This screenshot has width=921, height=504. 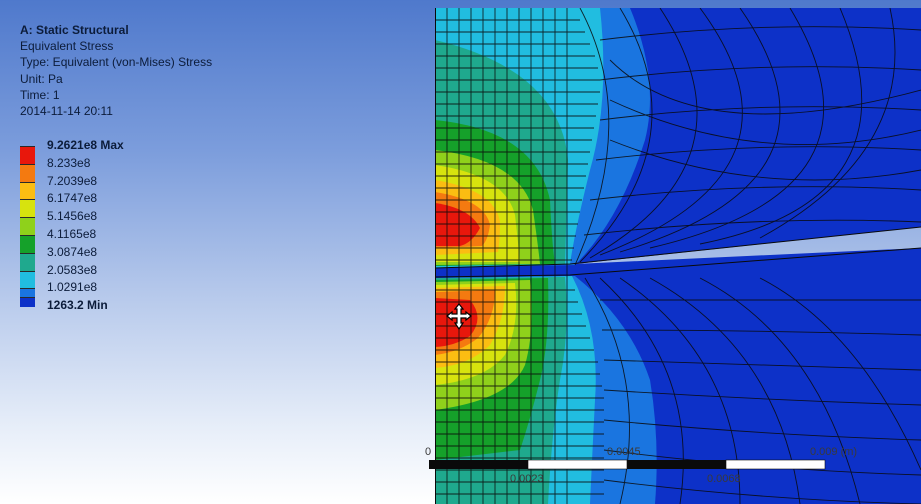 What do you see at coordinates (724, 479) in the screenshot?
I see `scale-label-three-quarter: 0.0068` at bounding box center [724, 479].